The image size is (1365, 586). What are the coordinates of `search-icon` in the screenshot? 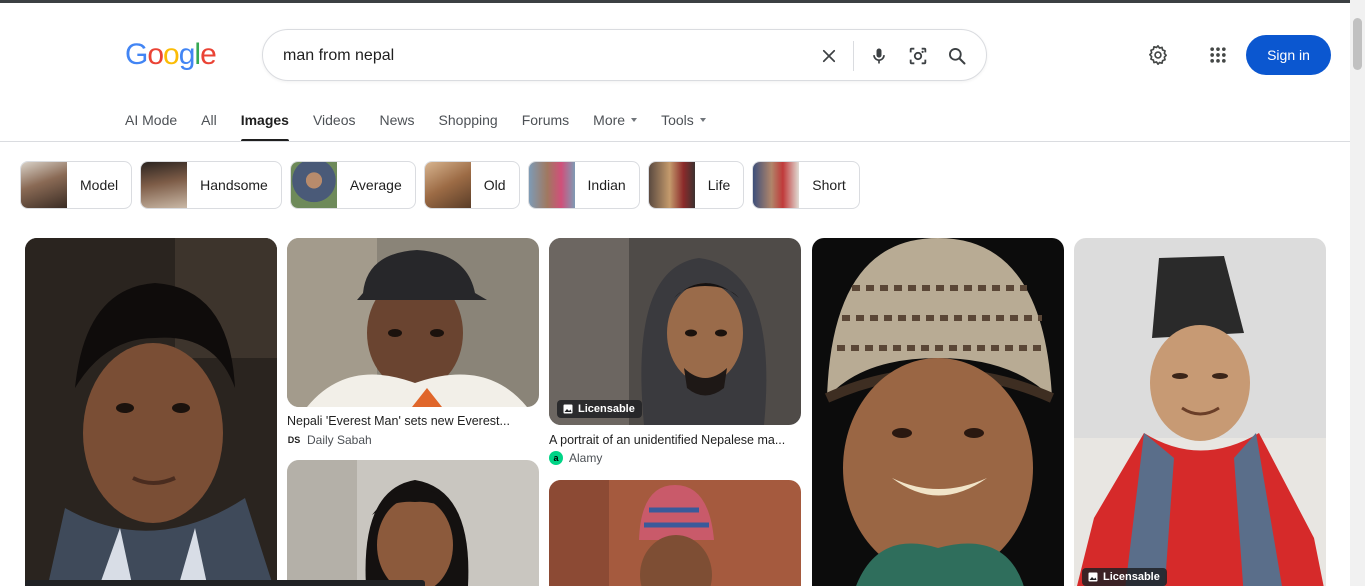 It's located at (957, 56).